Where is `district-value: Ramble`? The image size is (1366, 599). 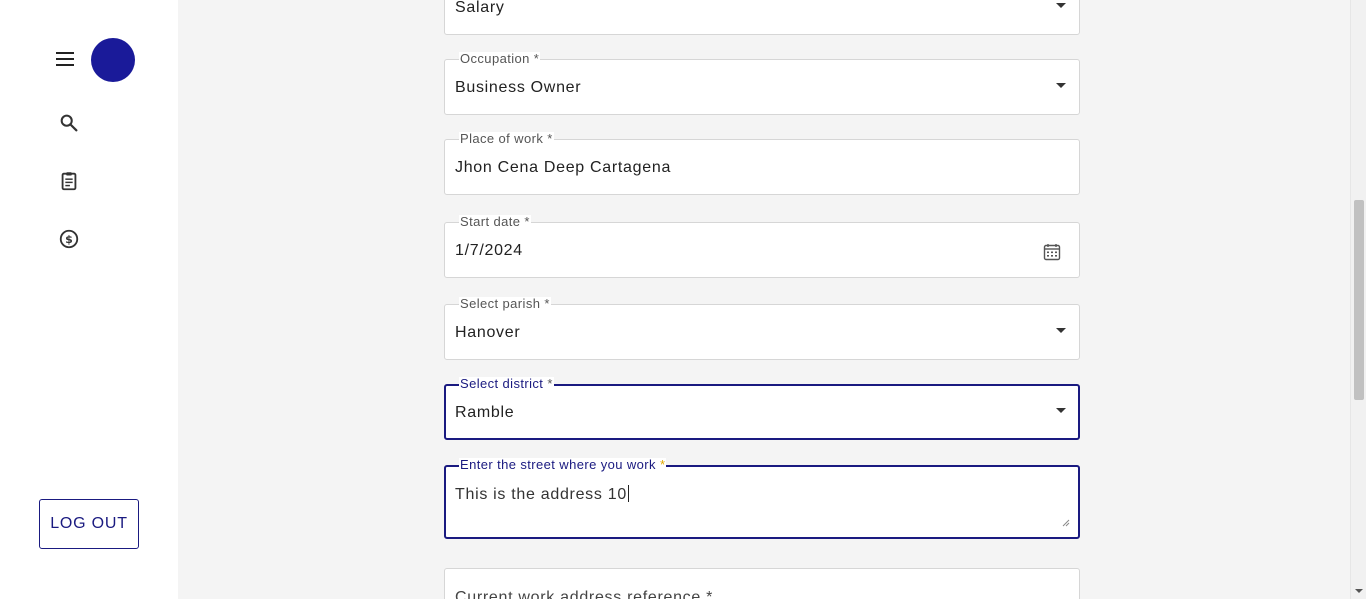 district-value: Ramble is located at coordinates (485, 412).